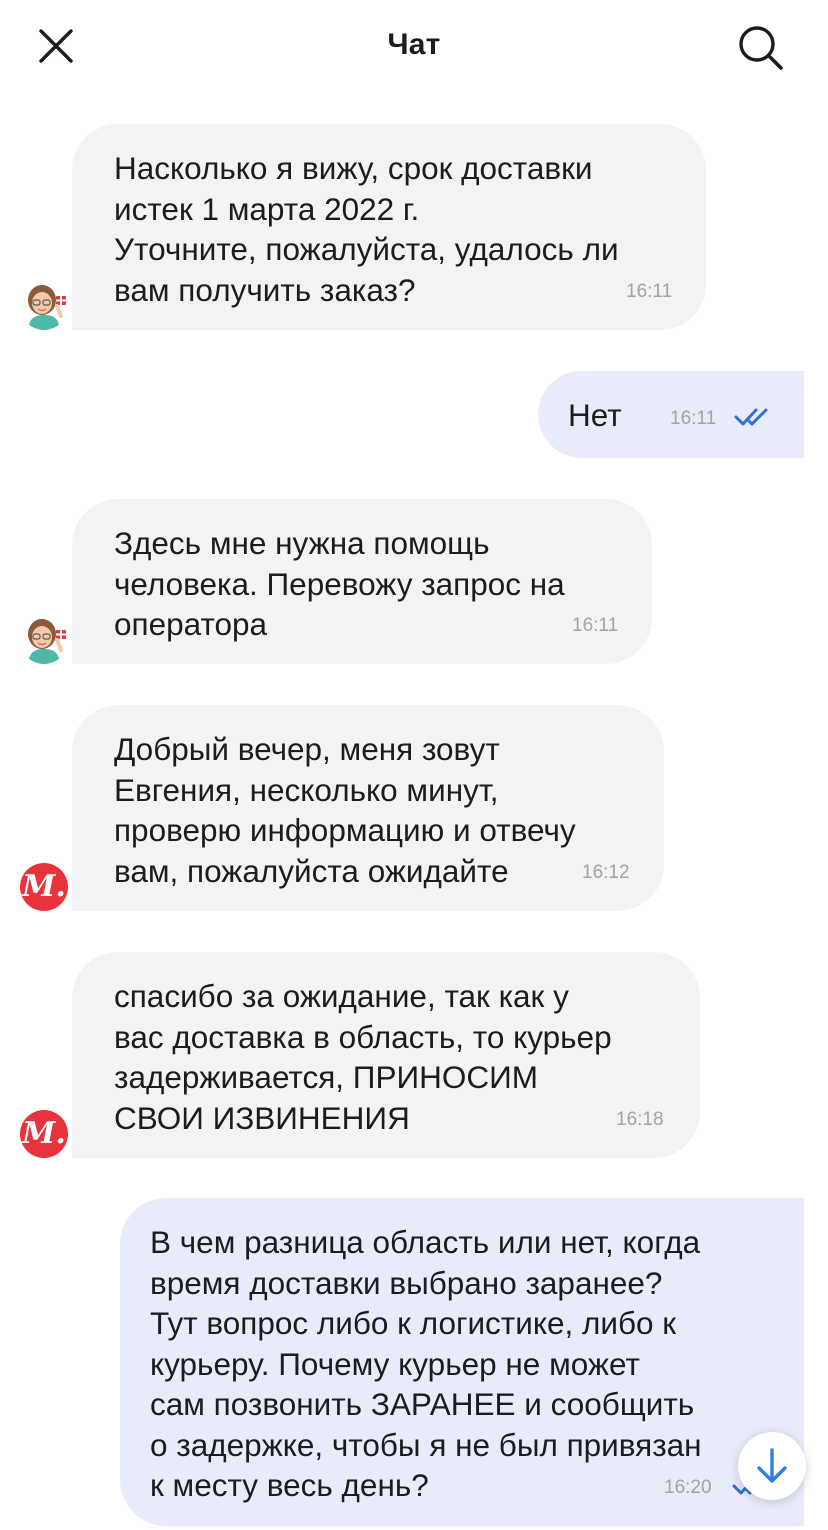 Image resolution: width=828 pixels, height=1530 pixels. Describe the element at coordinates (640, 1119) in the screenshot. I see `message-time: 16:18` at that location.